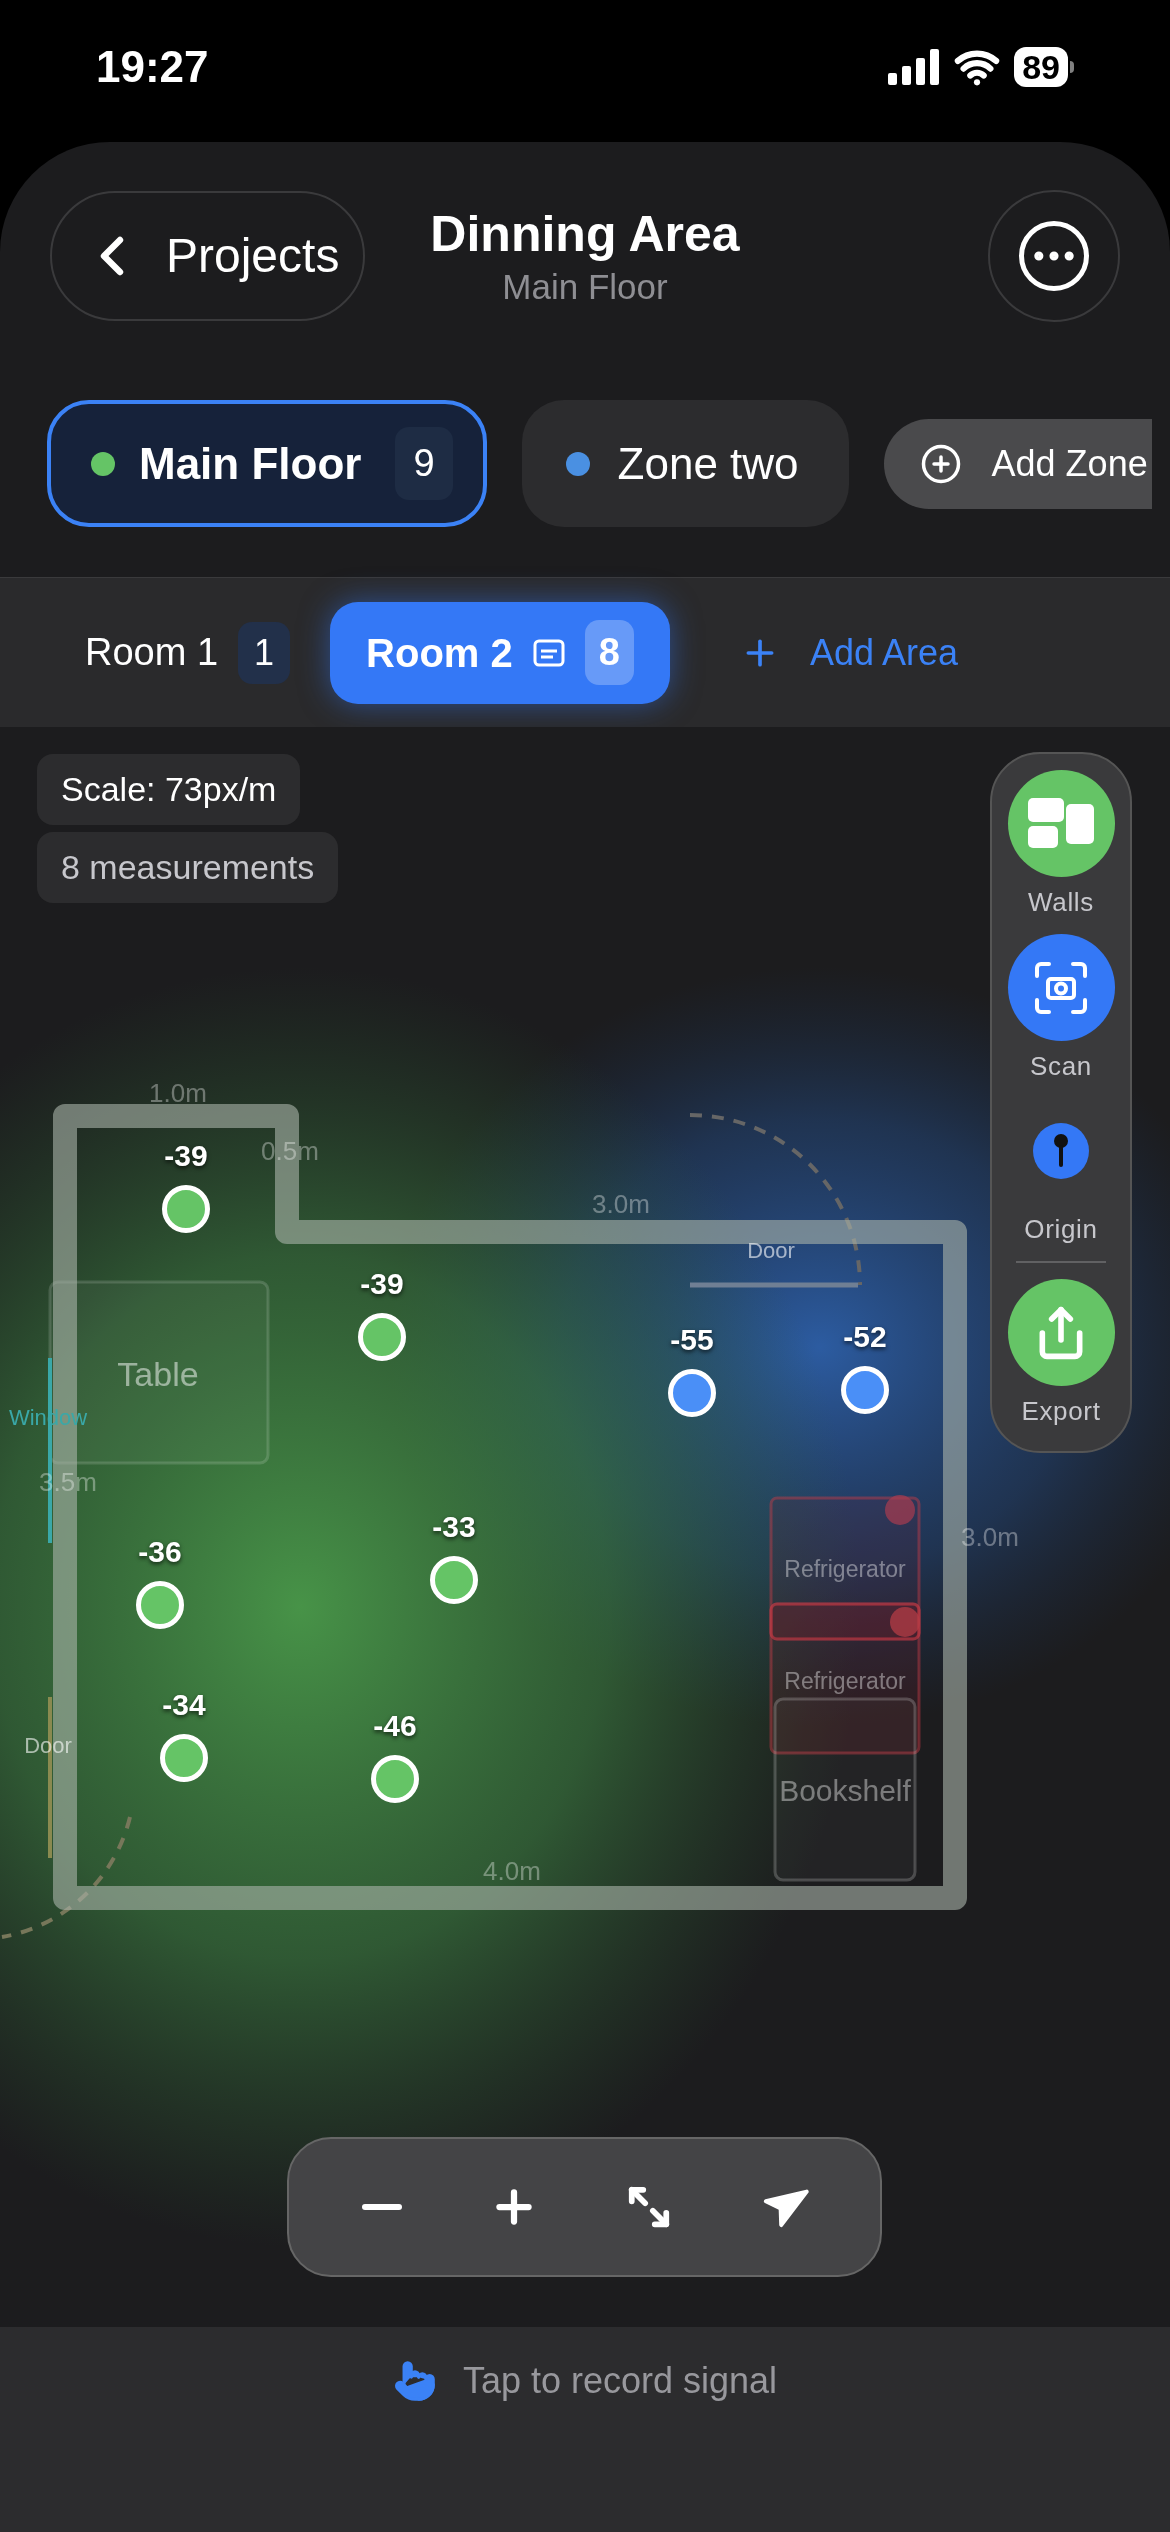 This screenshot has height=2532, width=1170. Describe the element at coordinates (1061, 1066) in the screenshot. I see `tool-label: Scan` at that location.